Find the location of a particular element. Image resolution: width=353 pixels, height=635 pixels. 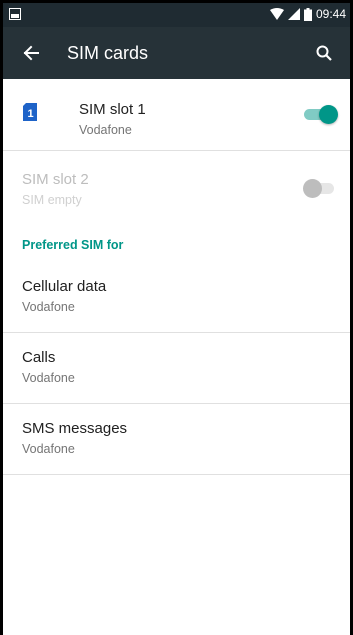

battery-icon is located at coordinates (307, 14).